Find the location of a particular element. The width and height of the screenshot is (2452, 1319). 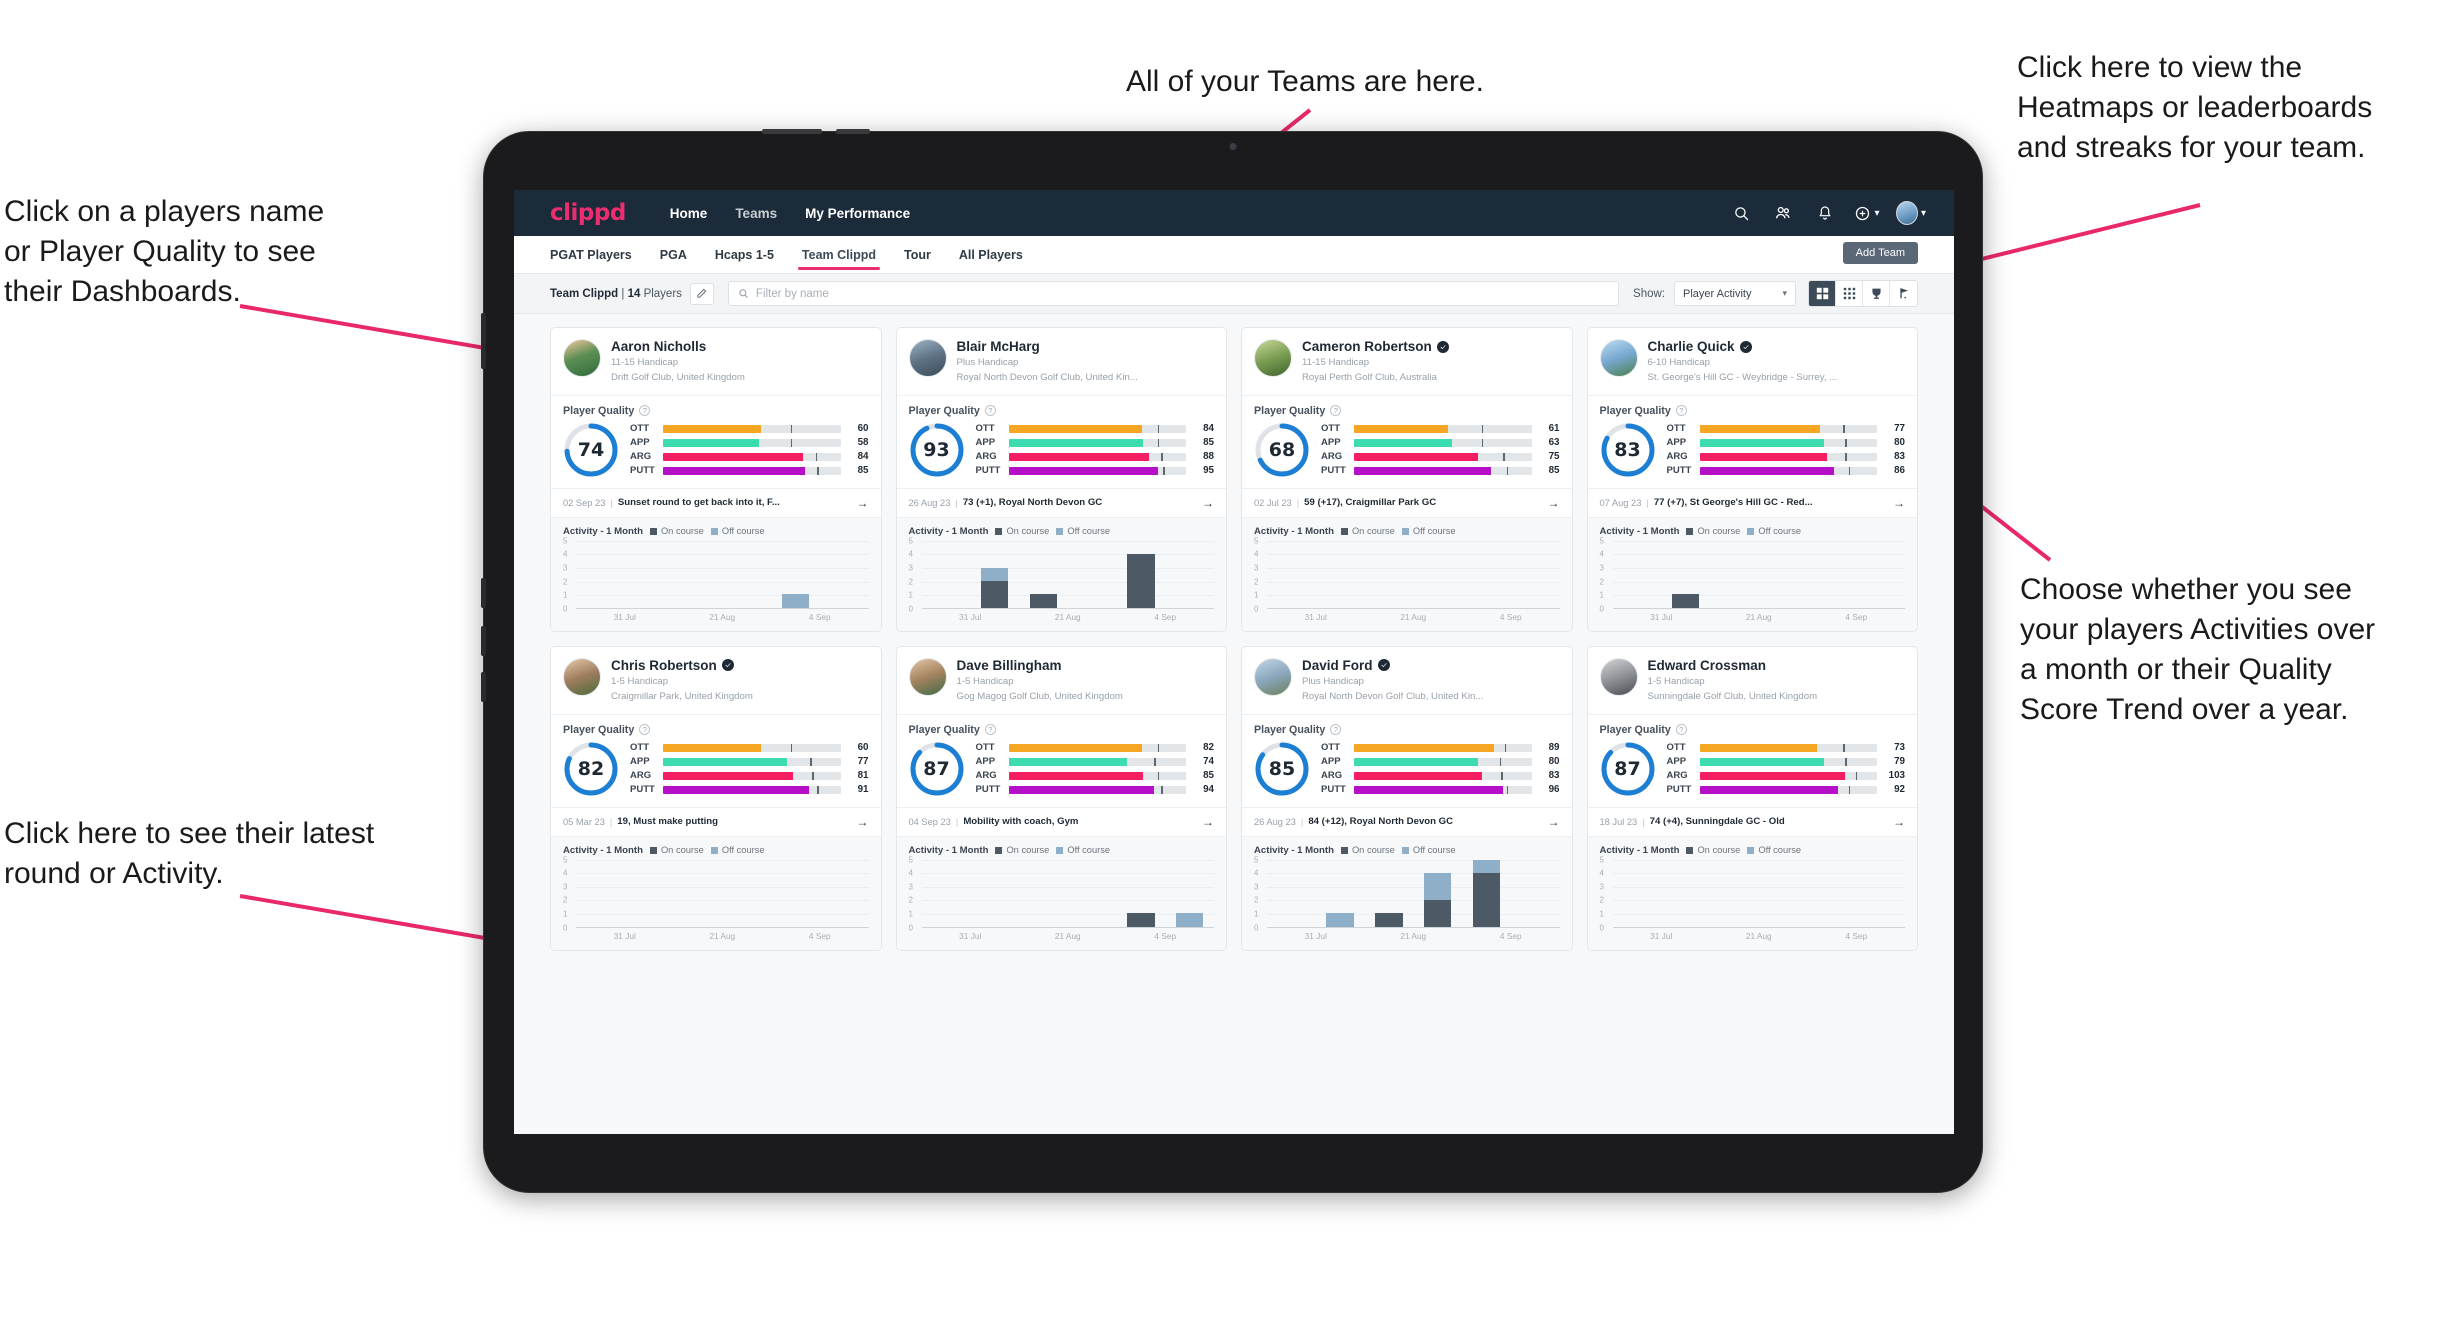

metric-benchmark-tick is located at coordinates (791, 442).